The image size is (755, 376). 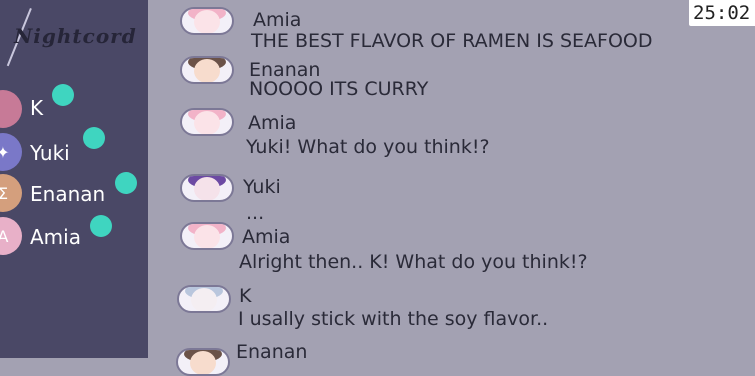 I want to click on message-text: NOOOO ITS CURRY, so click(x=339, y=89).